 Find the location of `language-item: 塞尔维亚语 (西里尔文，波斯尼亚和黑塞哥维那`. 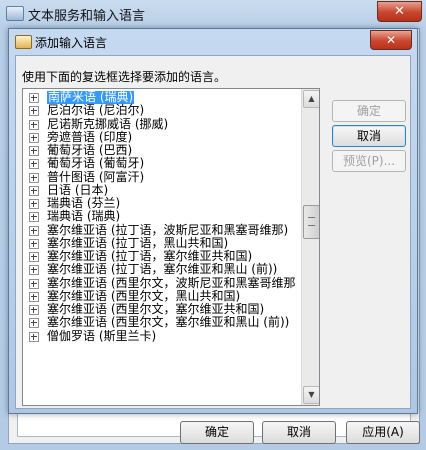

language-item: 塞尔维亚语 (西里尔文，波斯尼亚和黑塞哥维那 is located at coordinates (162, 282).